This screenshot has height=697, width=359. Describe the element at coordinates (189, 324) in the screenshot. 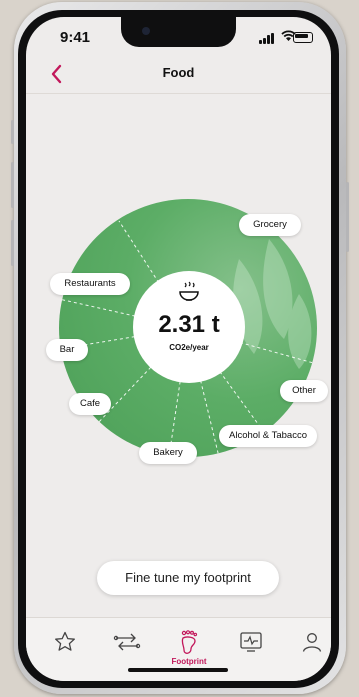

I see `footprint-value: 2.31 t` at that location.